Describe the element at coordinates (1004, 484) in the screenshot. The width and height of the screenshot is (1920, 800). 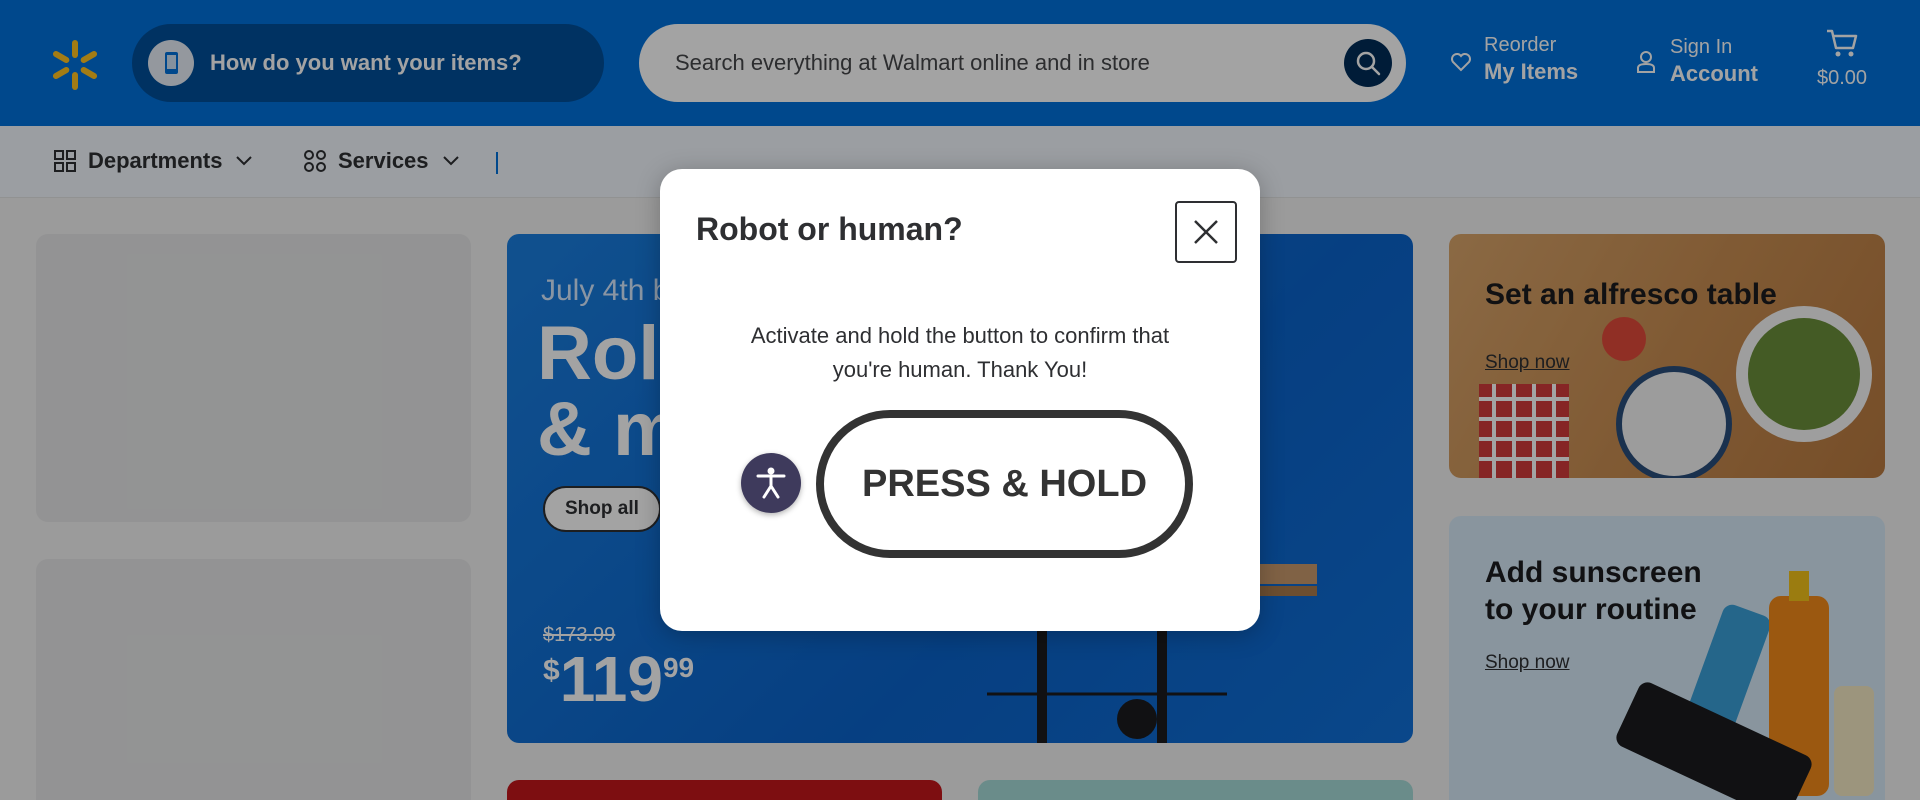
I see `press-and-hold-button: PRESS & HOLD` at that location.